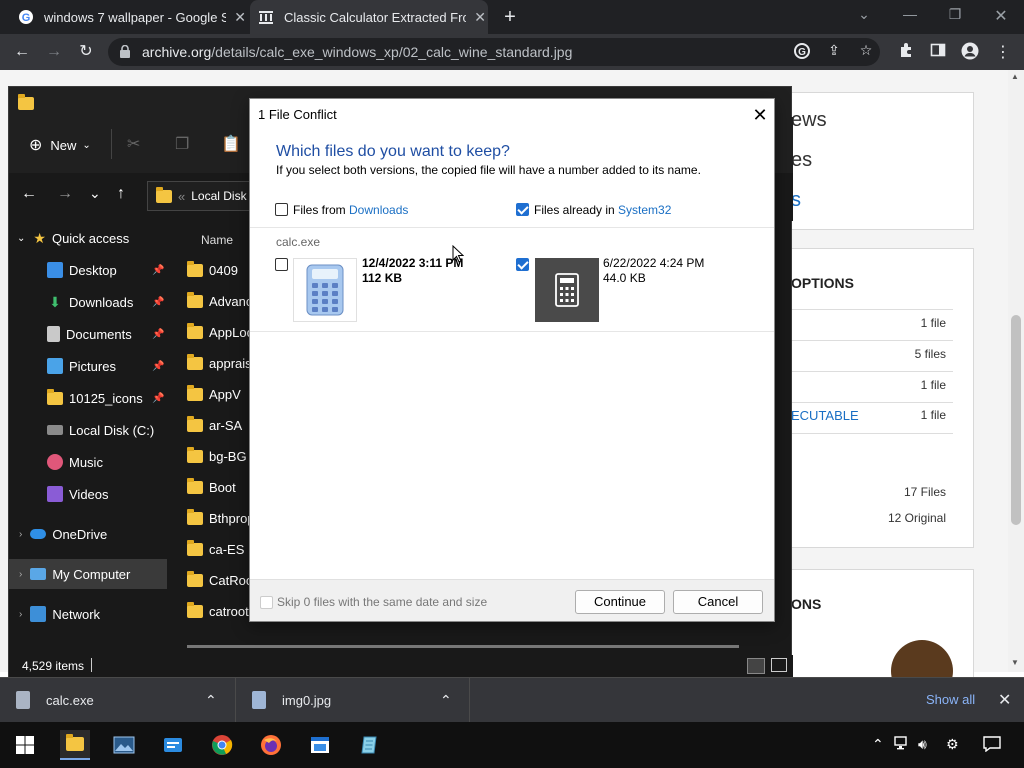 The height and width of the screenshot is (768, 1024). I want to click on dialog-close-button: ✕, so click(760, 115).